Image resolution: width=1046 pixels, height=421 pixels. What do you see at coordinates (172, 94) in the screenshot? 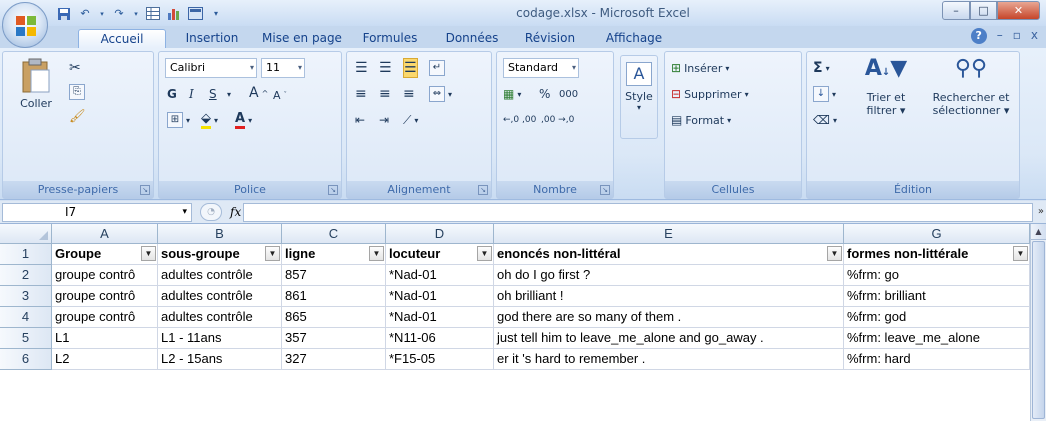
I see `bold-button: G` at bounding box center [172, 94].